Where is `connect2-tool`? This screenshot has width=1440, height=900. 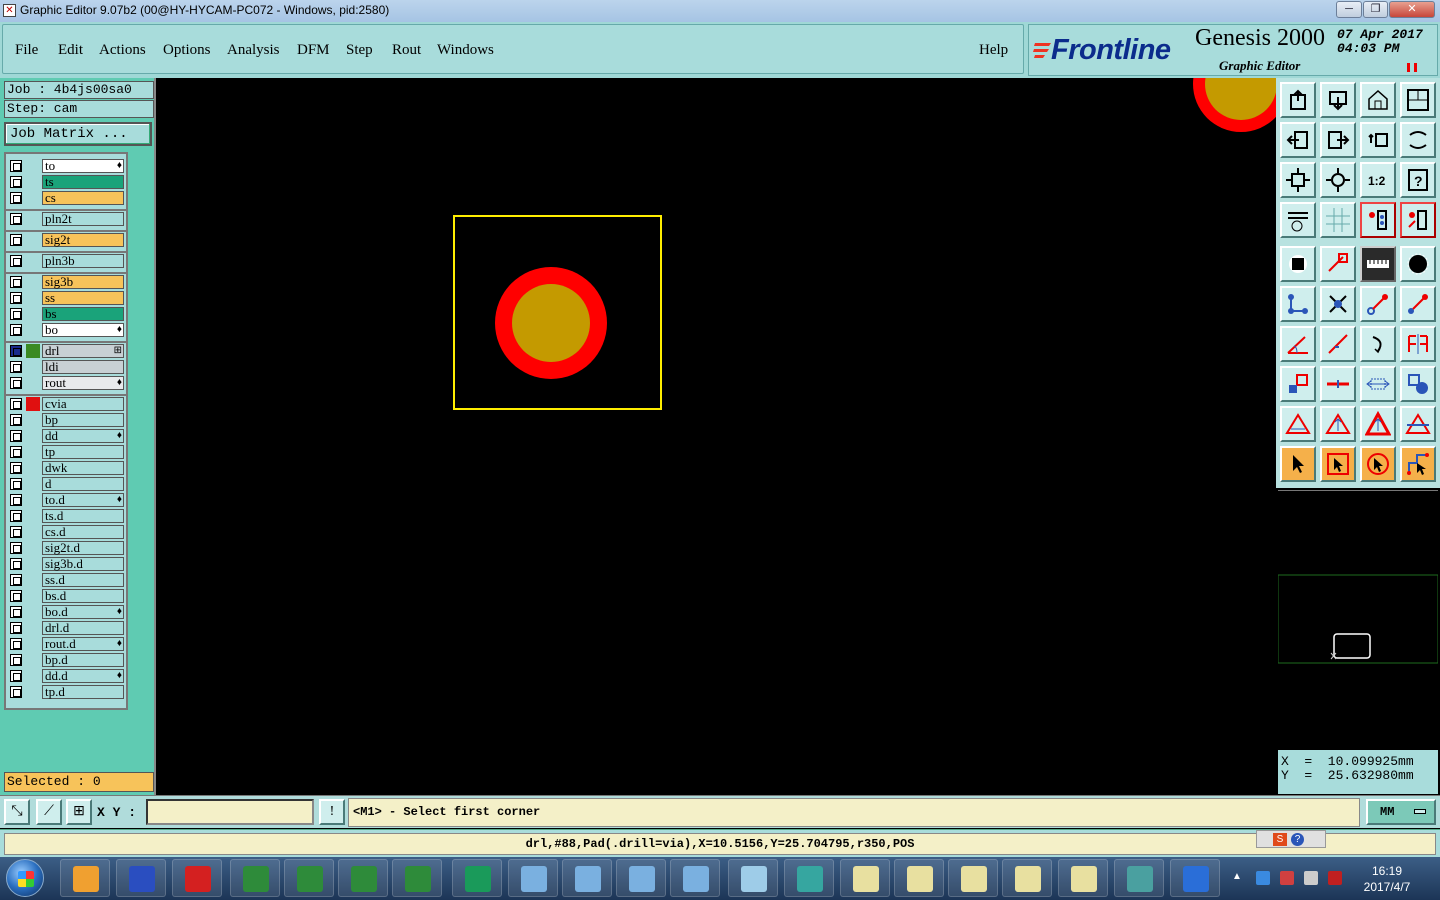 connect2-tool is located at coordinates (1418, 304).